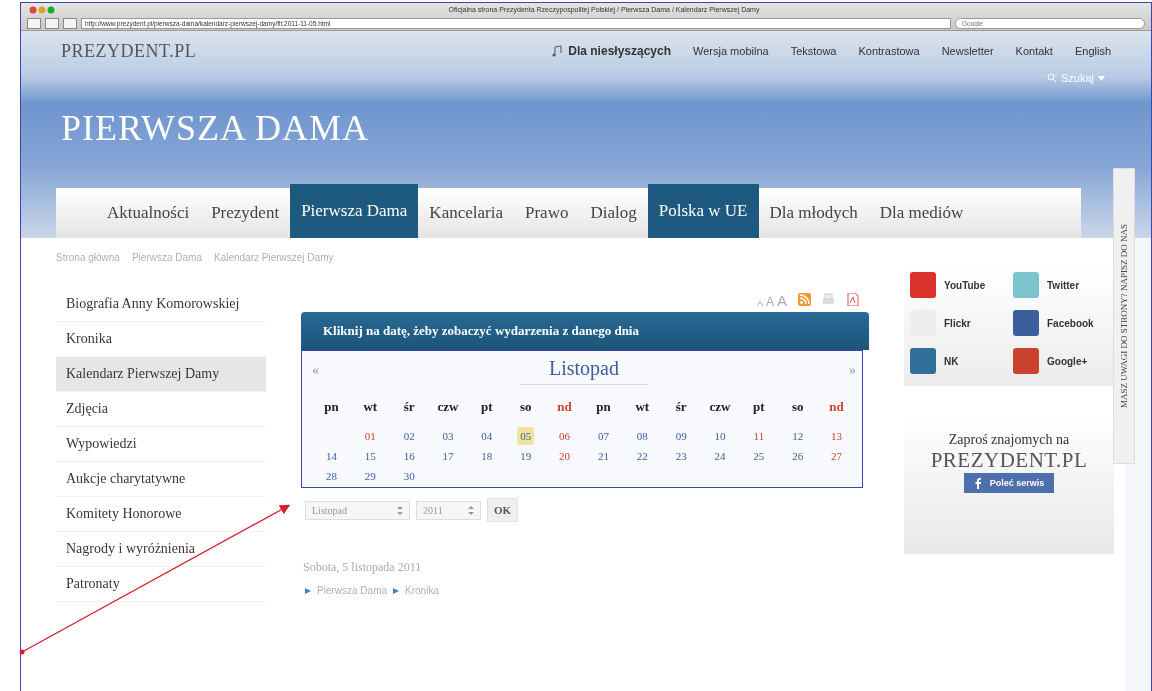 Image resolution: width=1152 pixels, height=691 pixels. I want to click on sidebar-item: Kalendarz Pierwszej Damy, so click(161, 374).